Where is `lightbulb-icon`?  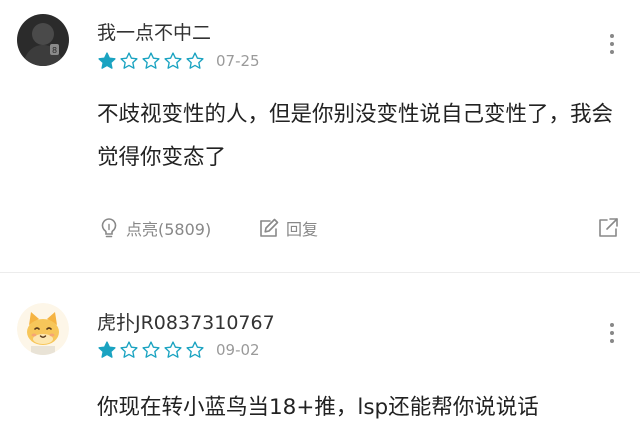
lightbulb-icon is located at coordinates (109, 228).